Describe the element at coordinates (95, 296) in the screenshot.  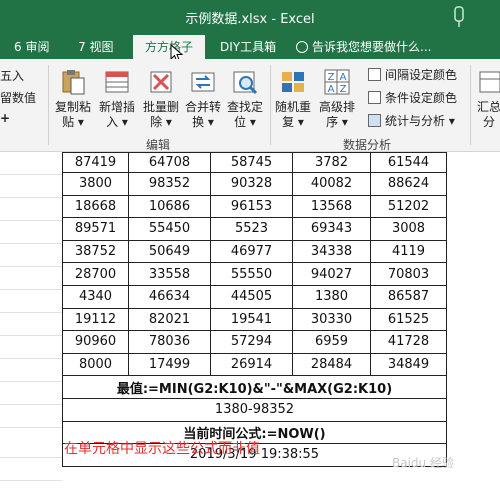
I see `cell: 4340` at that location.